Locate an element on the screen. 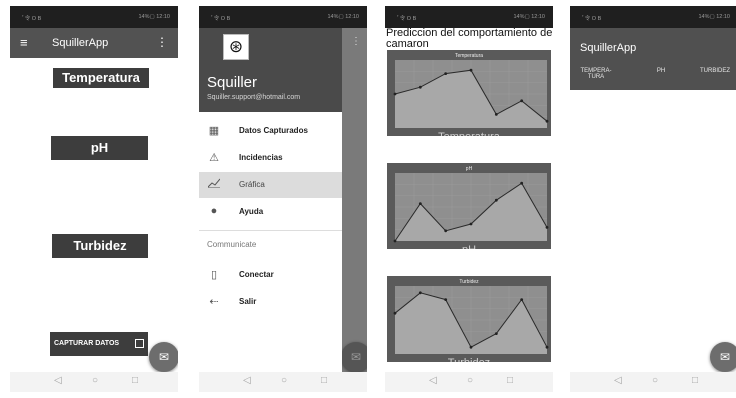  capturar-datos-label: CAPTURAR DATOS is located at coordinates (87, 343).